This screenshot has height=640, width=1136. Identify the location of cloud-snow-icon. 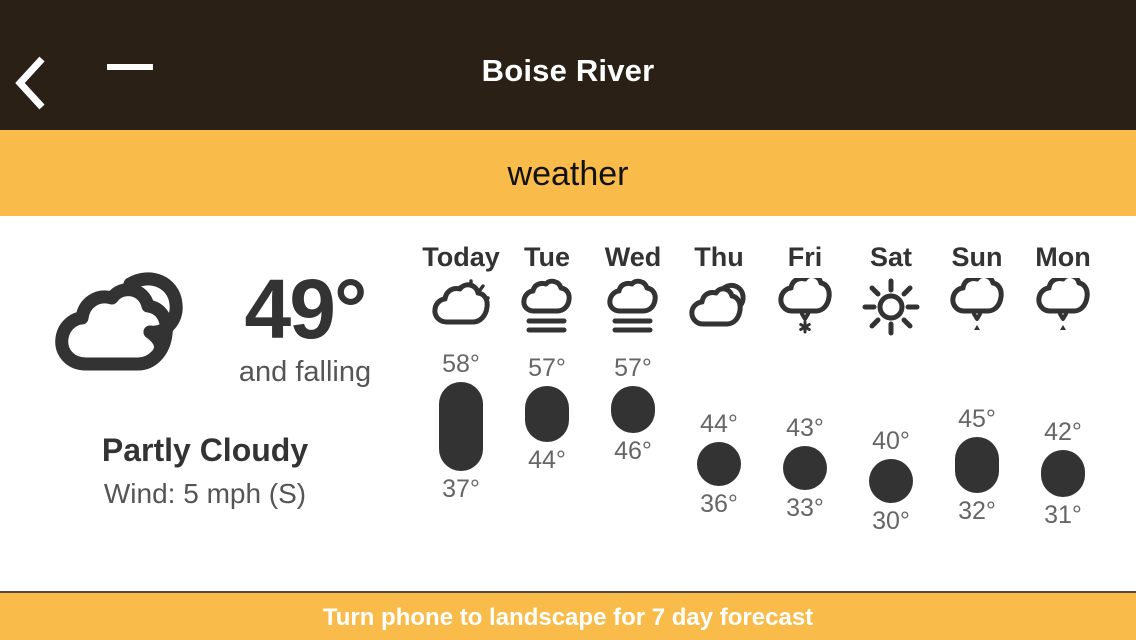
(805, 307).